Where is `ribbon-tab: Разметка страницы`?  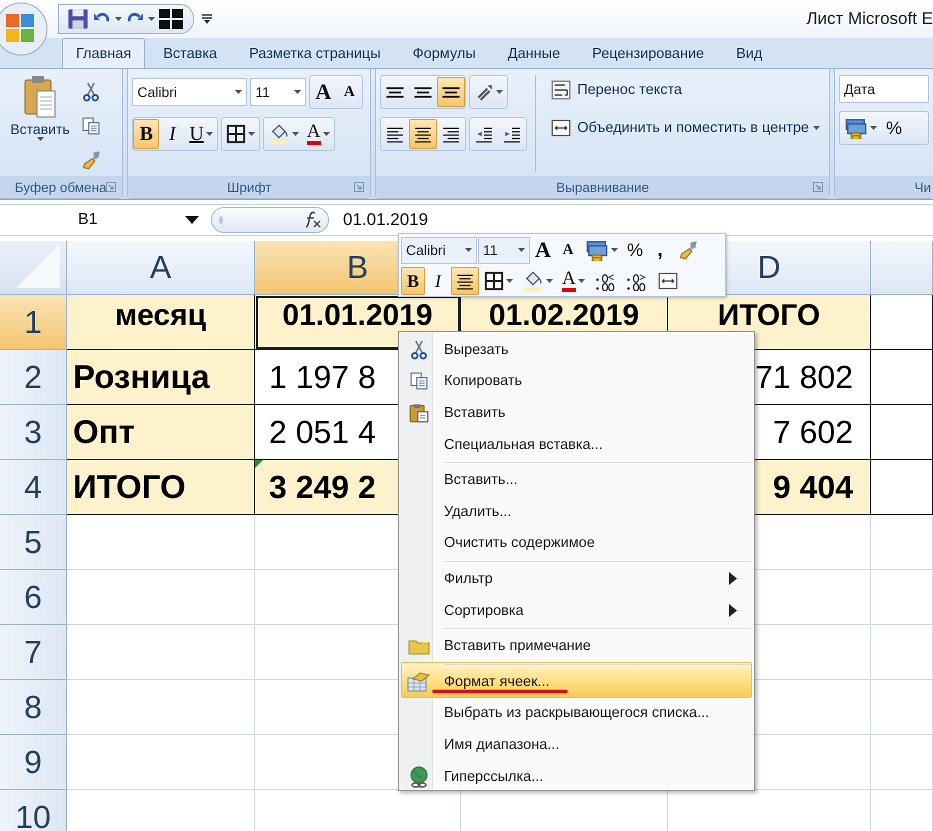
ribbon-tab: Разметка страницы is located at coordinates (315, 53).